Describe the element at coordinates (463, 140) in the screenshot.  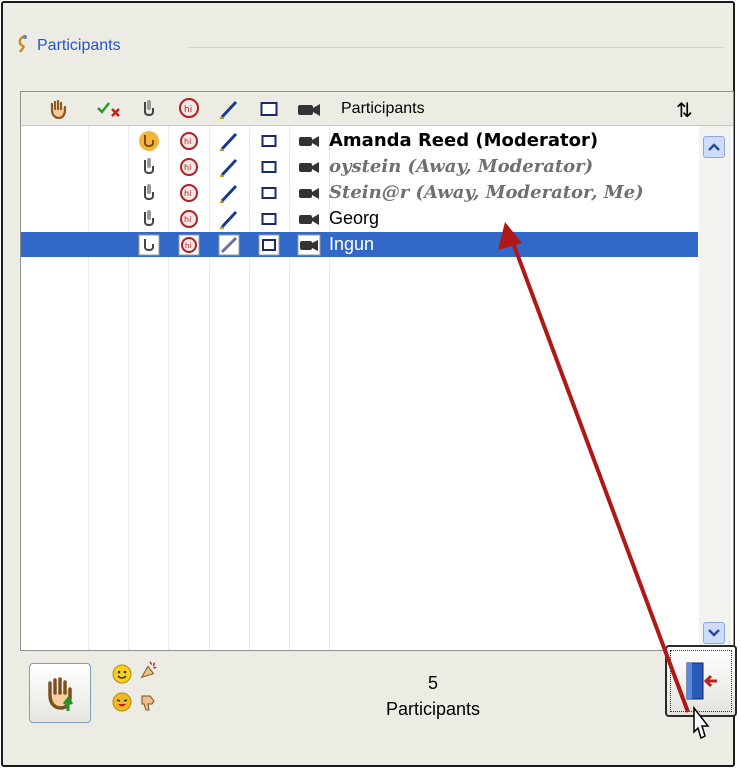
I see `participant-name: Amanda Reed (Moderator)` at that location.